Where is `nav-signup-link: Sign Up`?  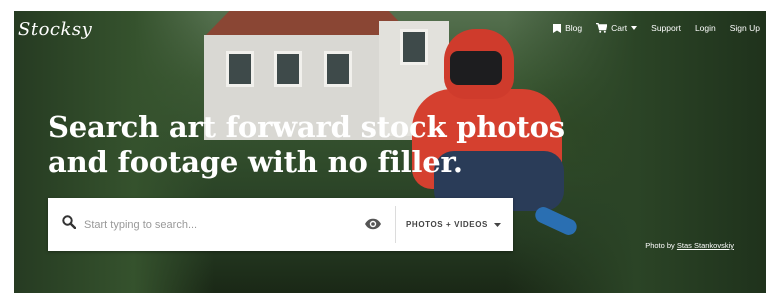 nav-signup-link: Sign Up is located at coordinates (745, 28).